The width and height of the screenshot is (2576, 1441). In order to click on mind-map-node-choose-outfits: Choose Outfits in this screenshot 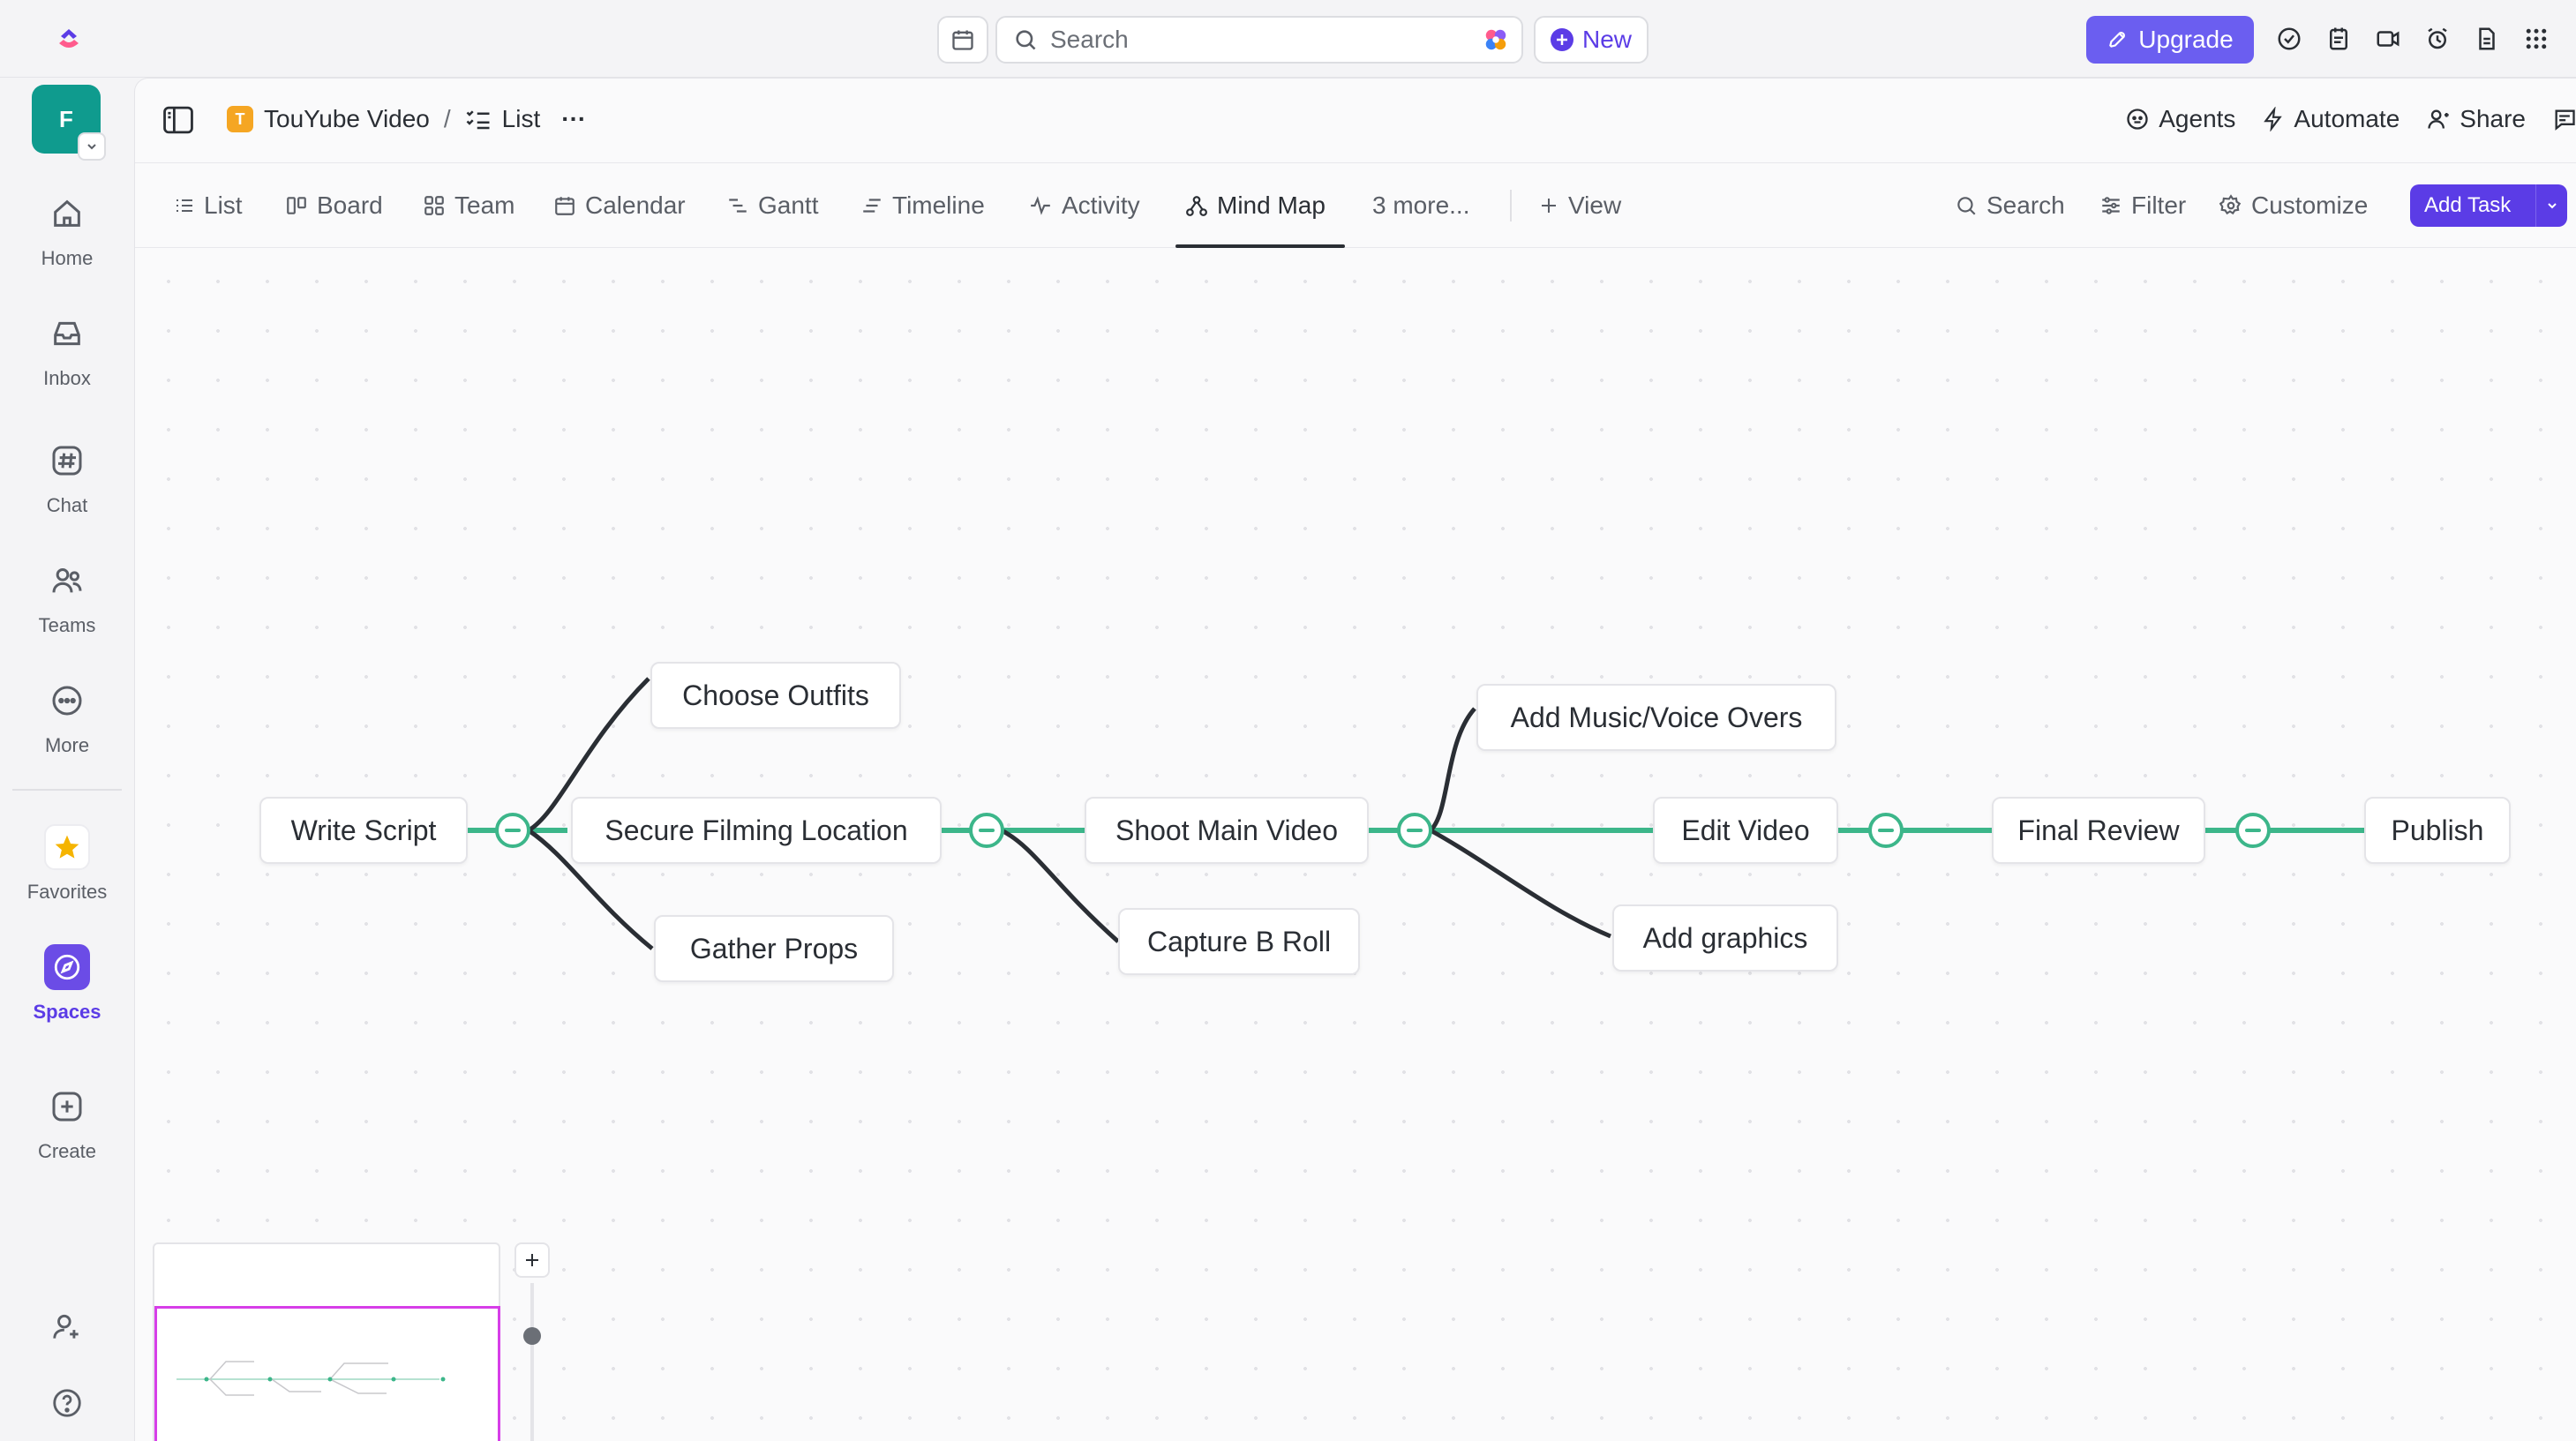, I will do `click(775, 695)`.